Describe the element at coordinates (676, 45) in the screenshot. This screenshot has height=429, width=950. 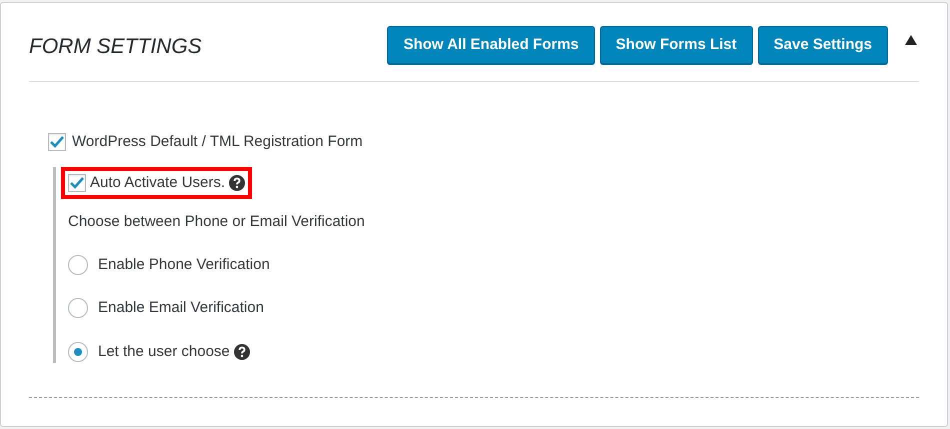
I see `action-button: Show Forms List` at that location.